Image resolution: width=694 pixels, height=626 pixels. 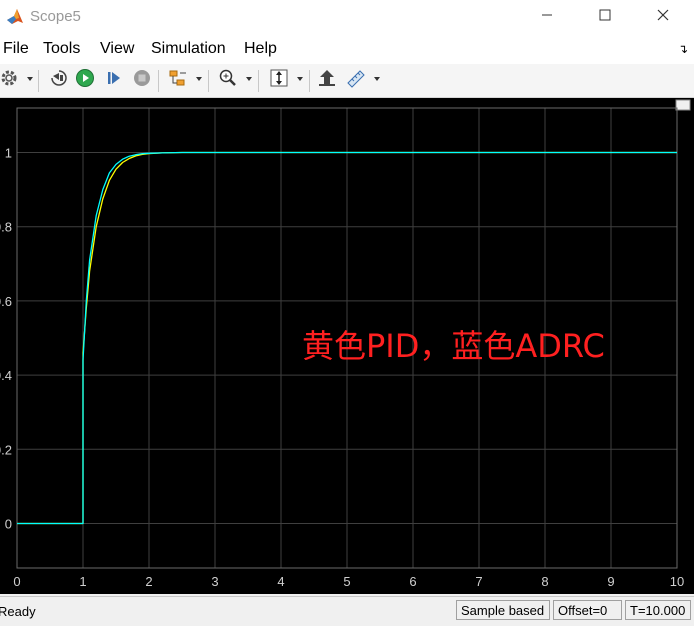 I want to click on x-tick-label: 3, so click(x=214, y=581).